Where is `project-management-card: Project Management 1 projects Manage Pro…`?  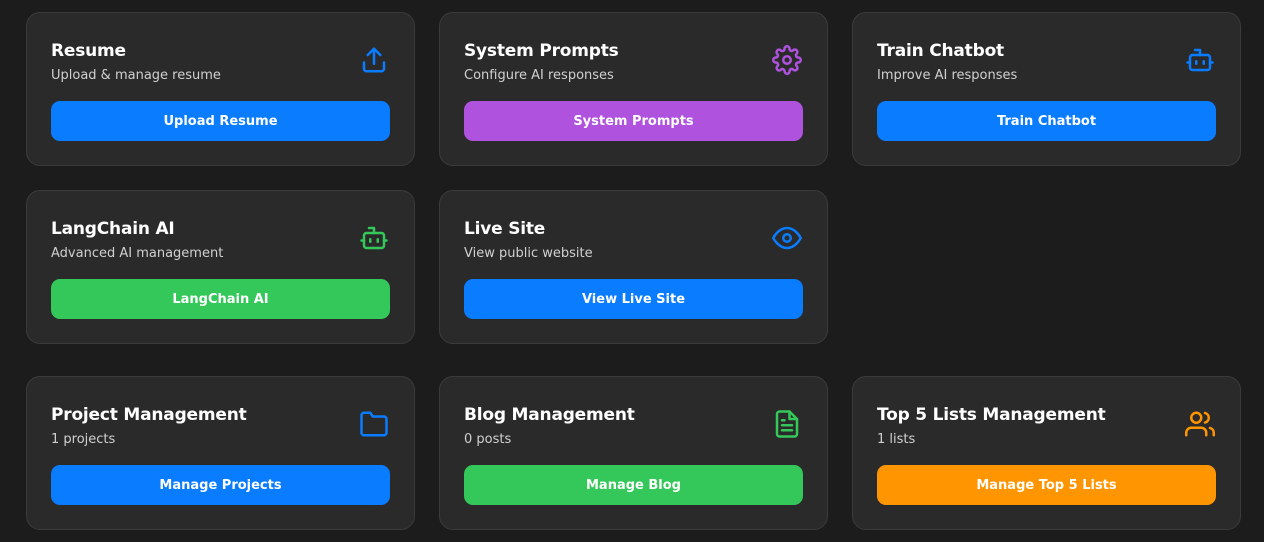 project-management-card: Project Management 1 projects Manage Pro… is located at coordinates (220, 453).